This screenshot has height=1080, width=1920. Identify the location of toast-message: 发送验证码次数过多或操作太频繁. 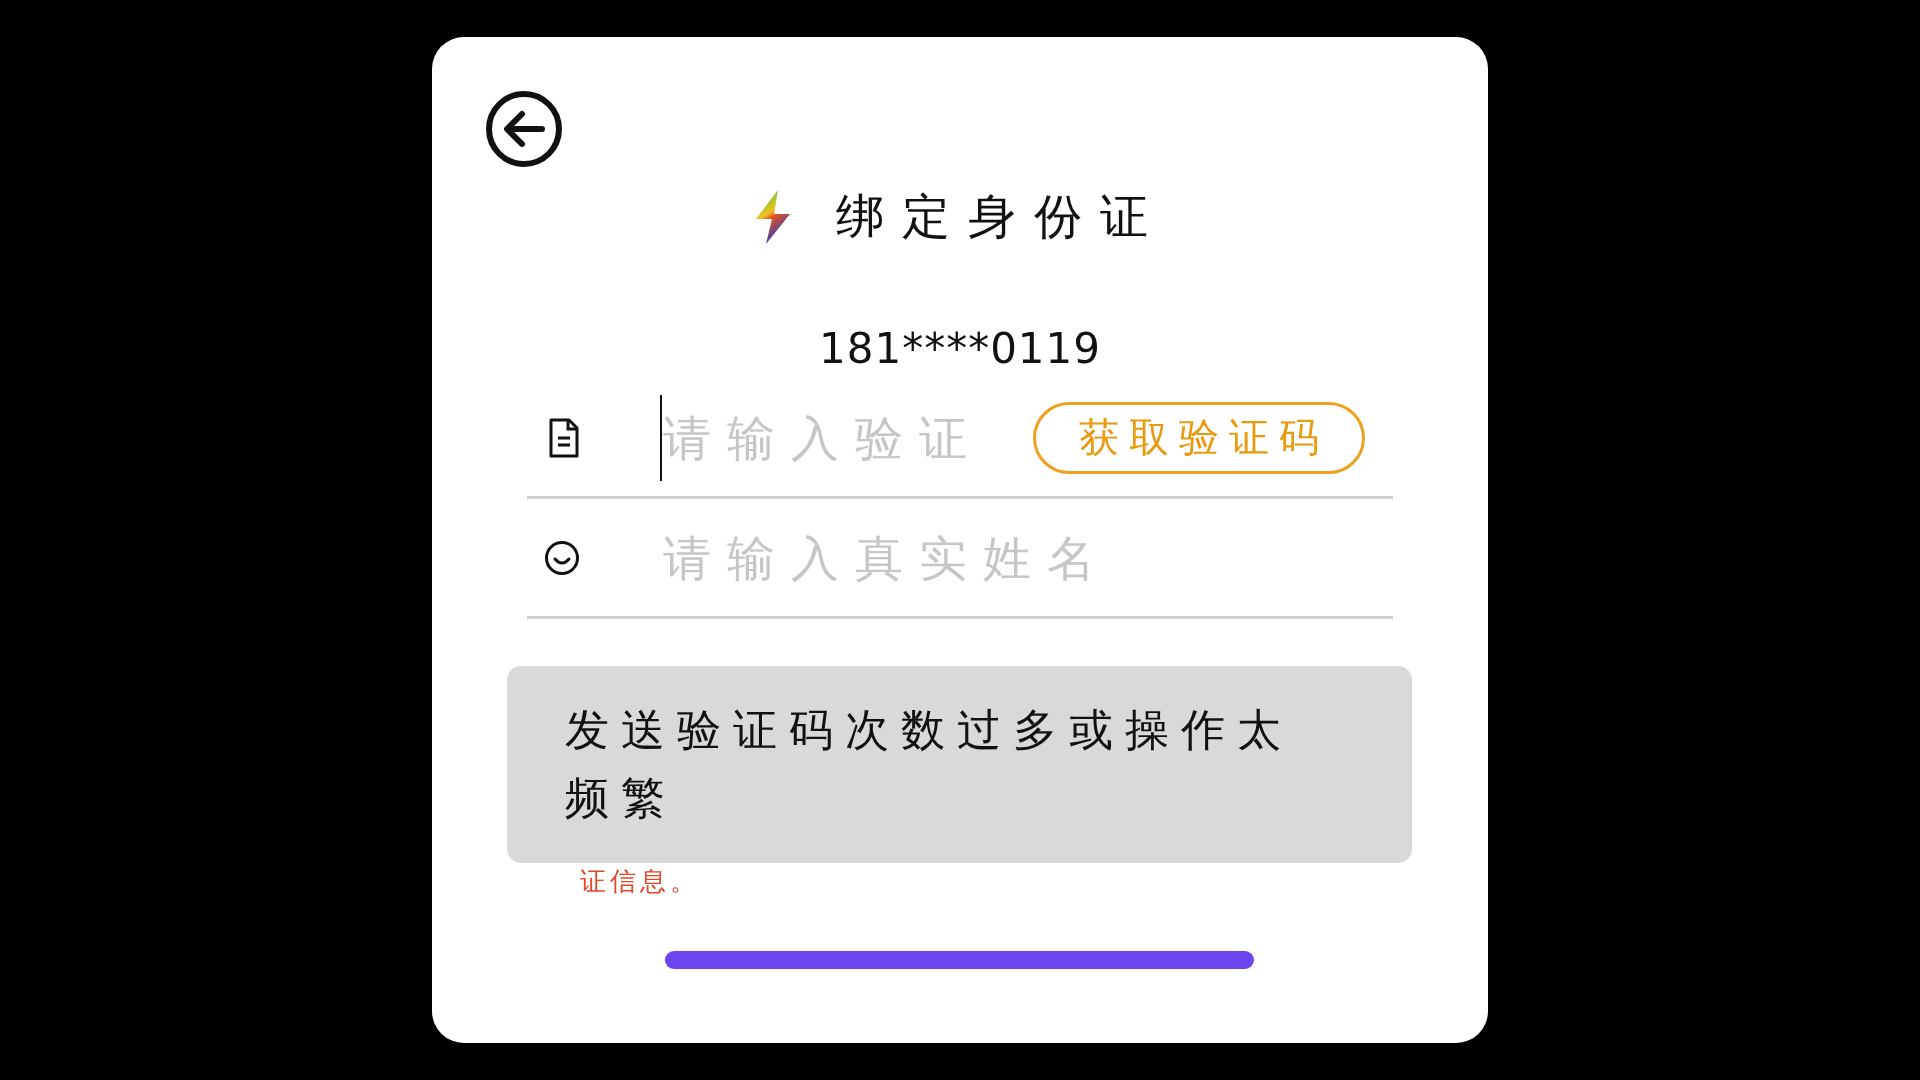
(929, 764).